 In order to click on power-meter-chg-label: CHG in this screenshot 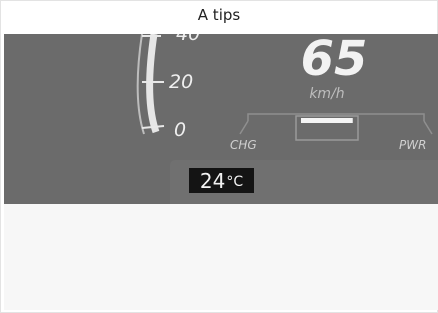, I will do `click(243, 145)`.